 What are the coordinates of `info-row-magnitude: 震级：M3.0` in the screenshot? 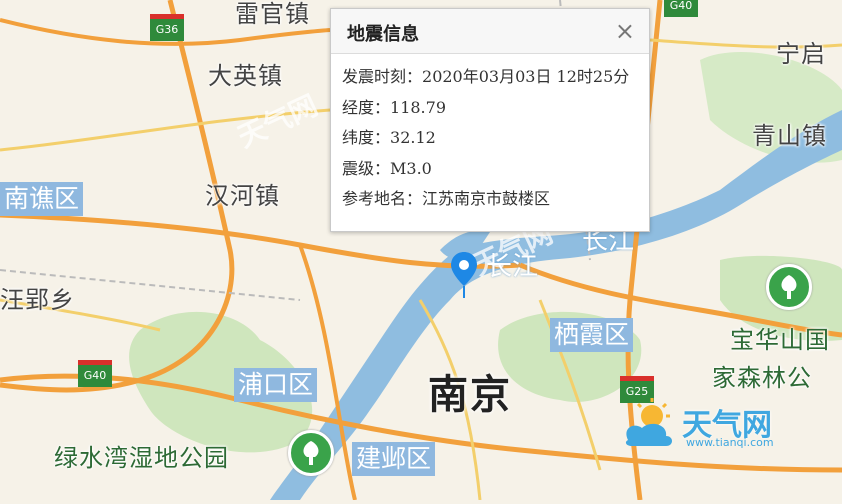 It's located at (495, 173).